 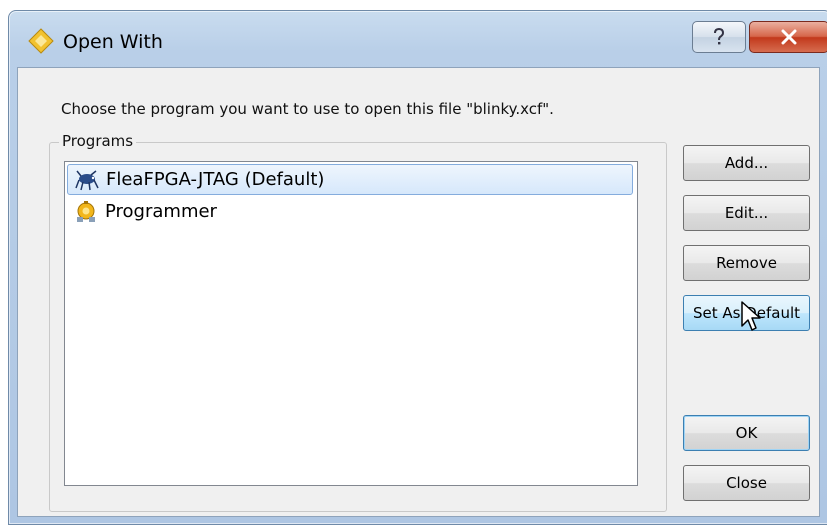 I want to click on help-icon, so click(x=719, y=36).